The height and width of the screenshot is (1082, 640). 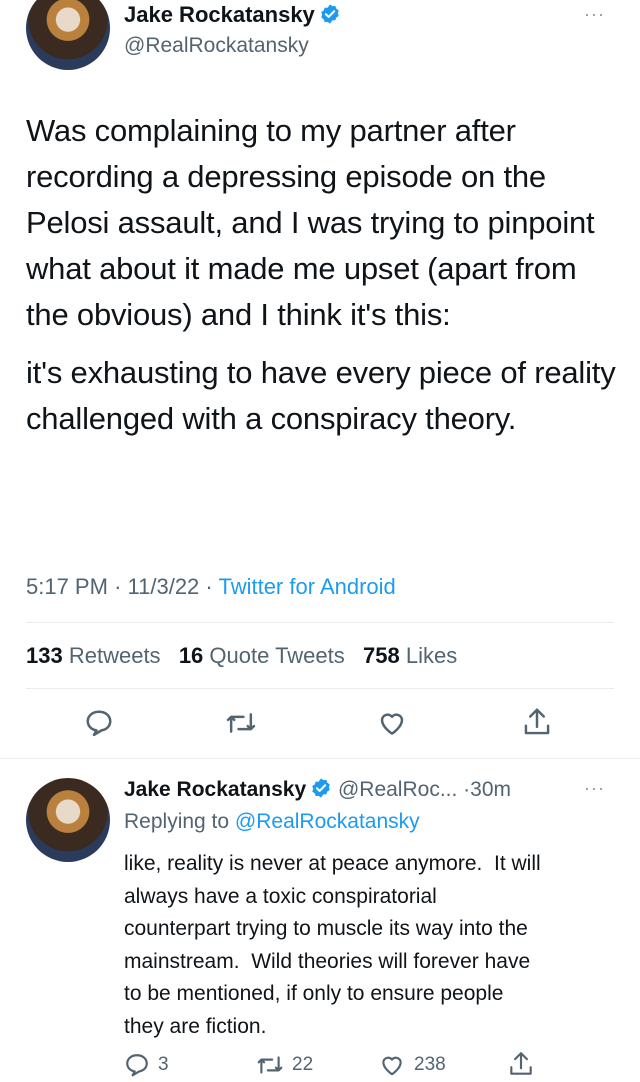 What do you see at coordinates (594, 788) in the screenshot?
I see `reply-more-options-icon: ···` at bounding box center [594, 788].